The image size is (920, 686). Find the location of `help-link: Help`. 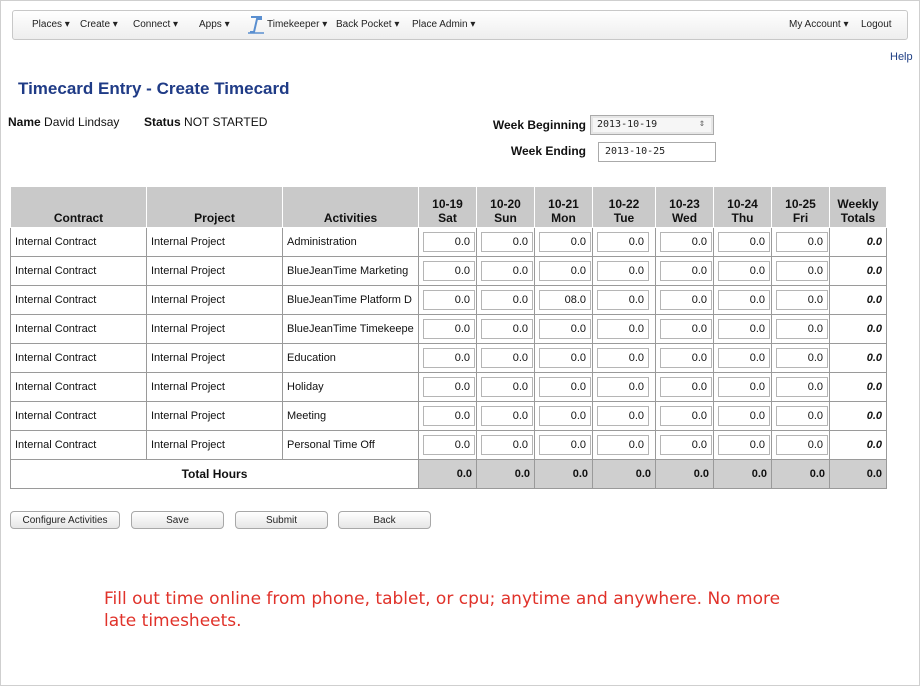

help-link: Help is located at coordinates (901, 57).